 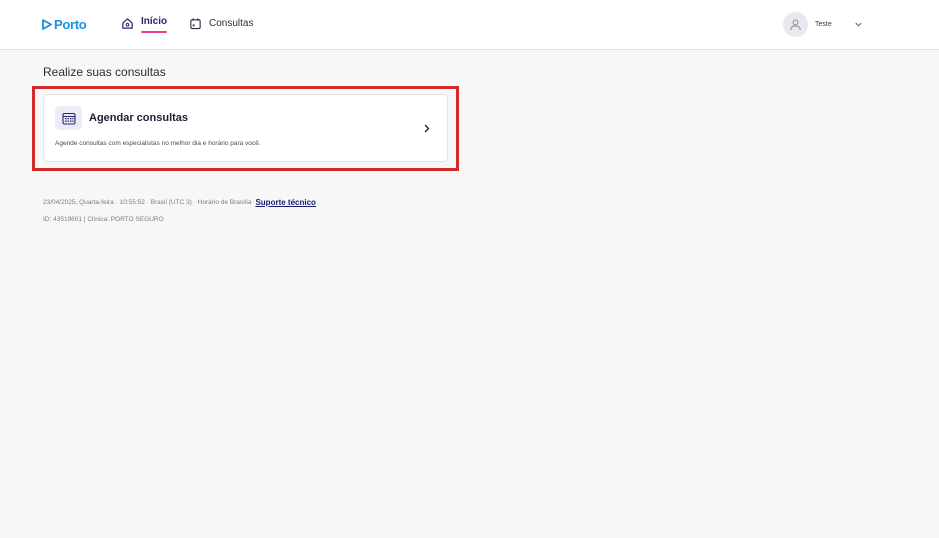 I want to click on avatar, so click(x=795, y=24).